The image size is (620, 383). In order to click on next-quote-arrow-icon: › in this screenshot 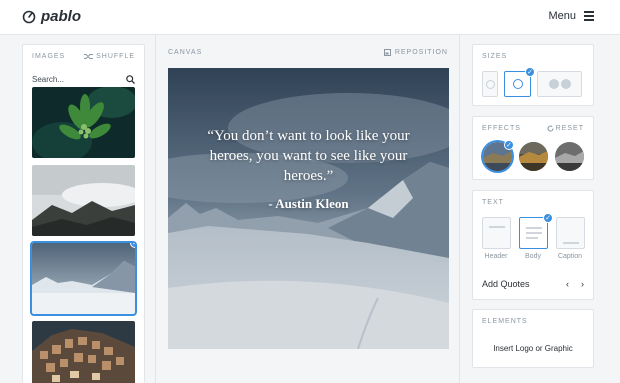, I will do `click(582, 284)`.